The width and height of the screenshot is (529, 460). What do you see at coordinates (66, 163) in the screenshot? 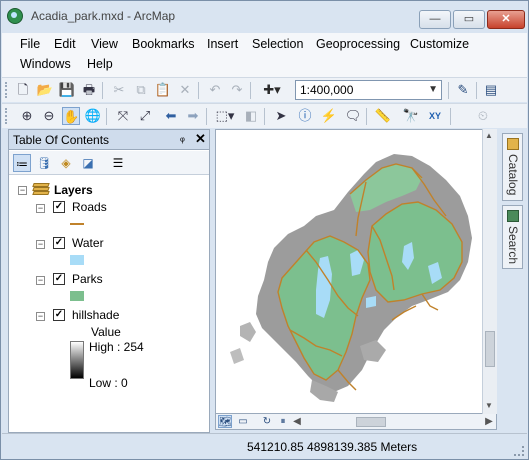
I see `list-by-visibility-icon: ◈` at bounding box center [66, 163].